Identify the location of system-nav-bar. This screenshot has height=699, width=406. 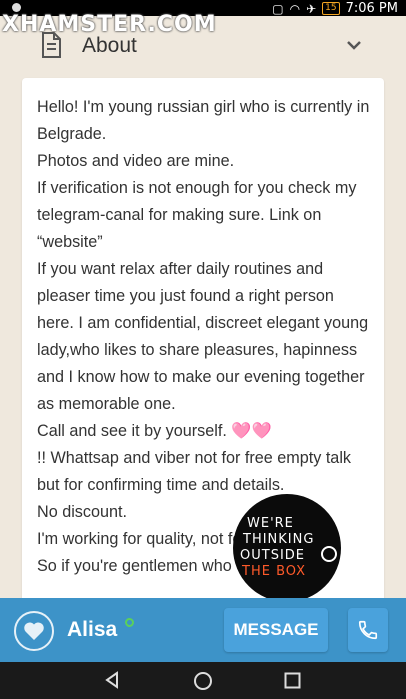
(203, 680).